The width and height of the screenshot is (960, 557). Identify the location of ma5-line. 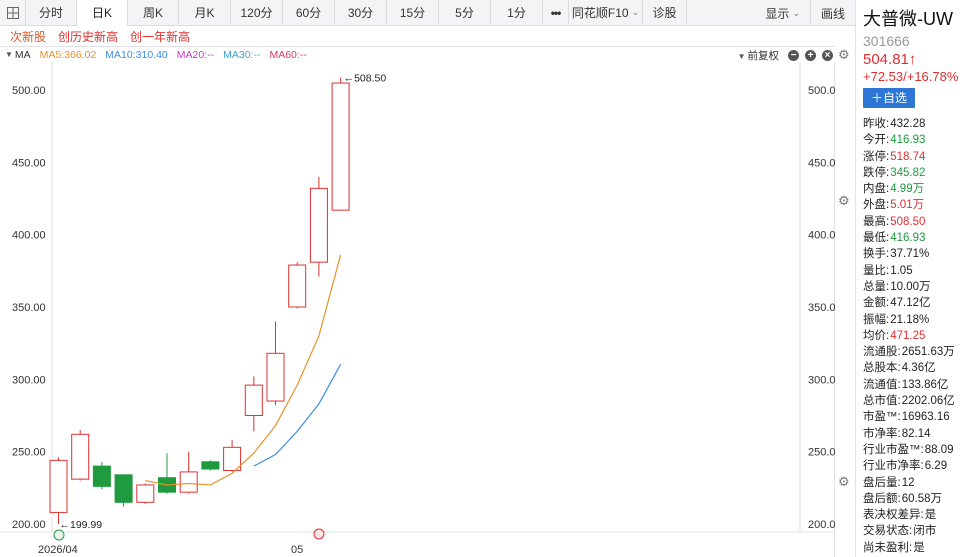
(243, 370).